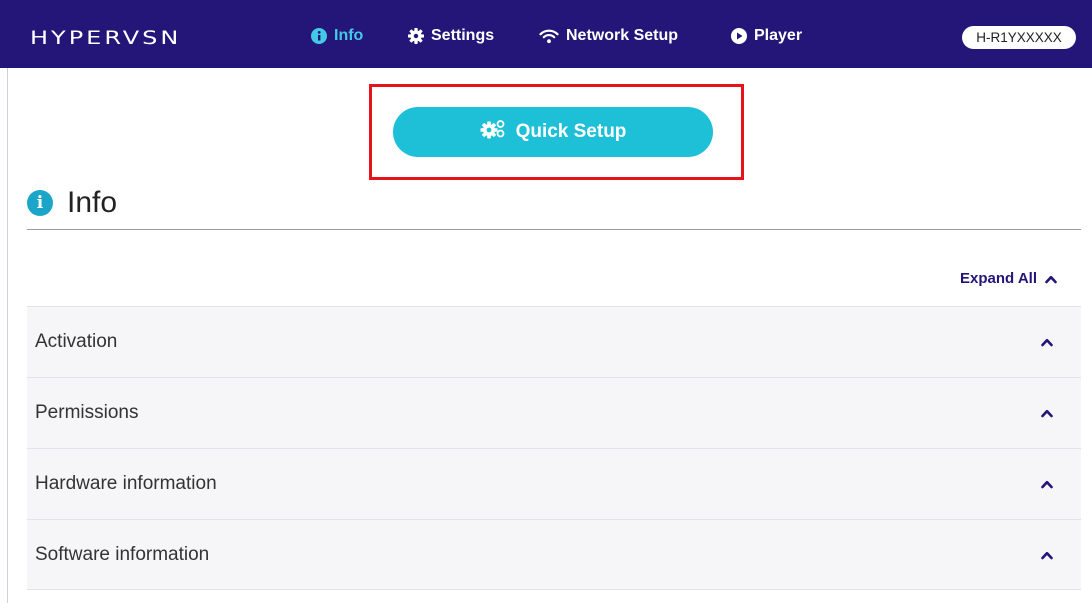 This screenshot has width=1092, height=603. I want to click on quick-setup-label: Quick Setup, so click(571, 131).